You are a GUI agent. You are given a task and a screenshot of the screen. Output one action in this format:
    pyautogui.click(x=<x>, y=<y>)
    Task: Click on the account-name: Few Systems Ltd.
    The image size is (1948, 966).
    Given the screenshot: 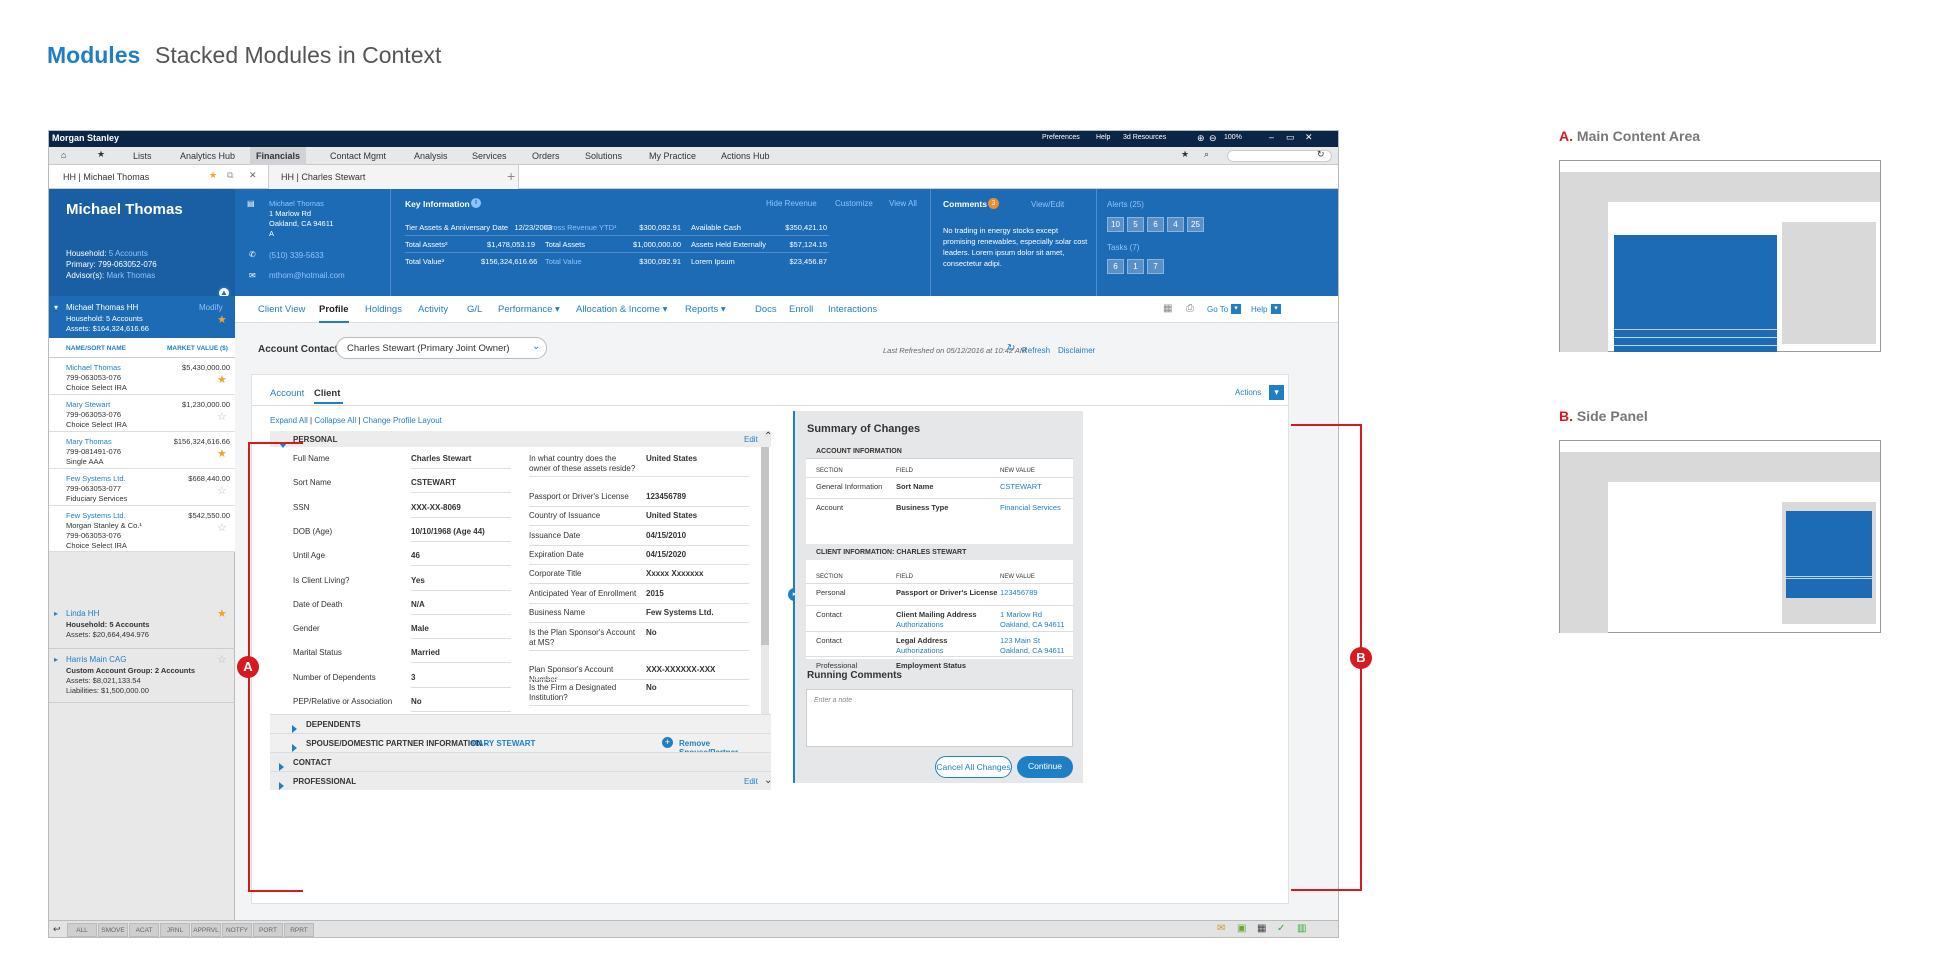 What is the action you would take?
    pyautogui.click(x=96, y=515)
    